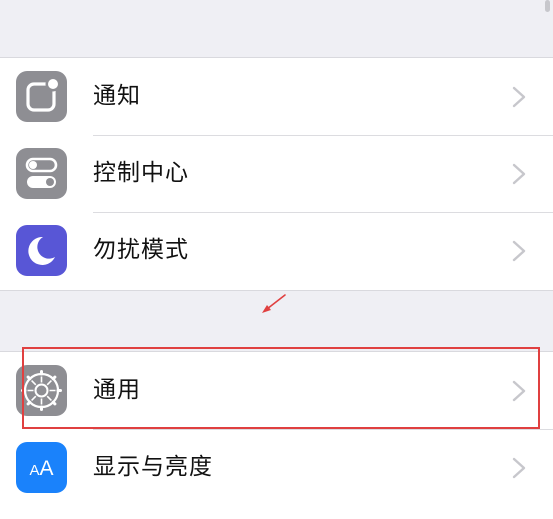 The width and height of the screenshot is (553, 519). Describe the element at coordinates (41, 390) in the screenshot. I see `gear-icon` at that location.